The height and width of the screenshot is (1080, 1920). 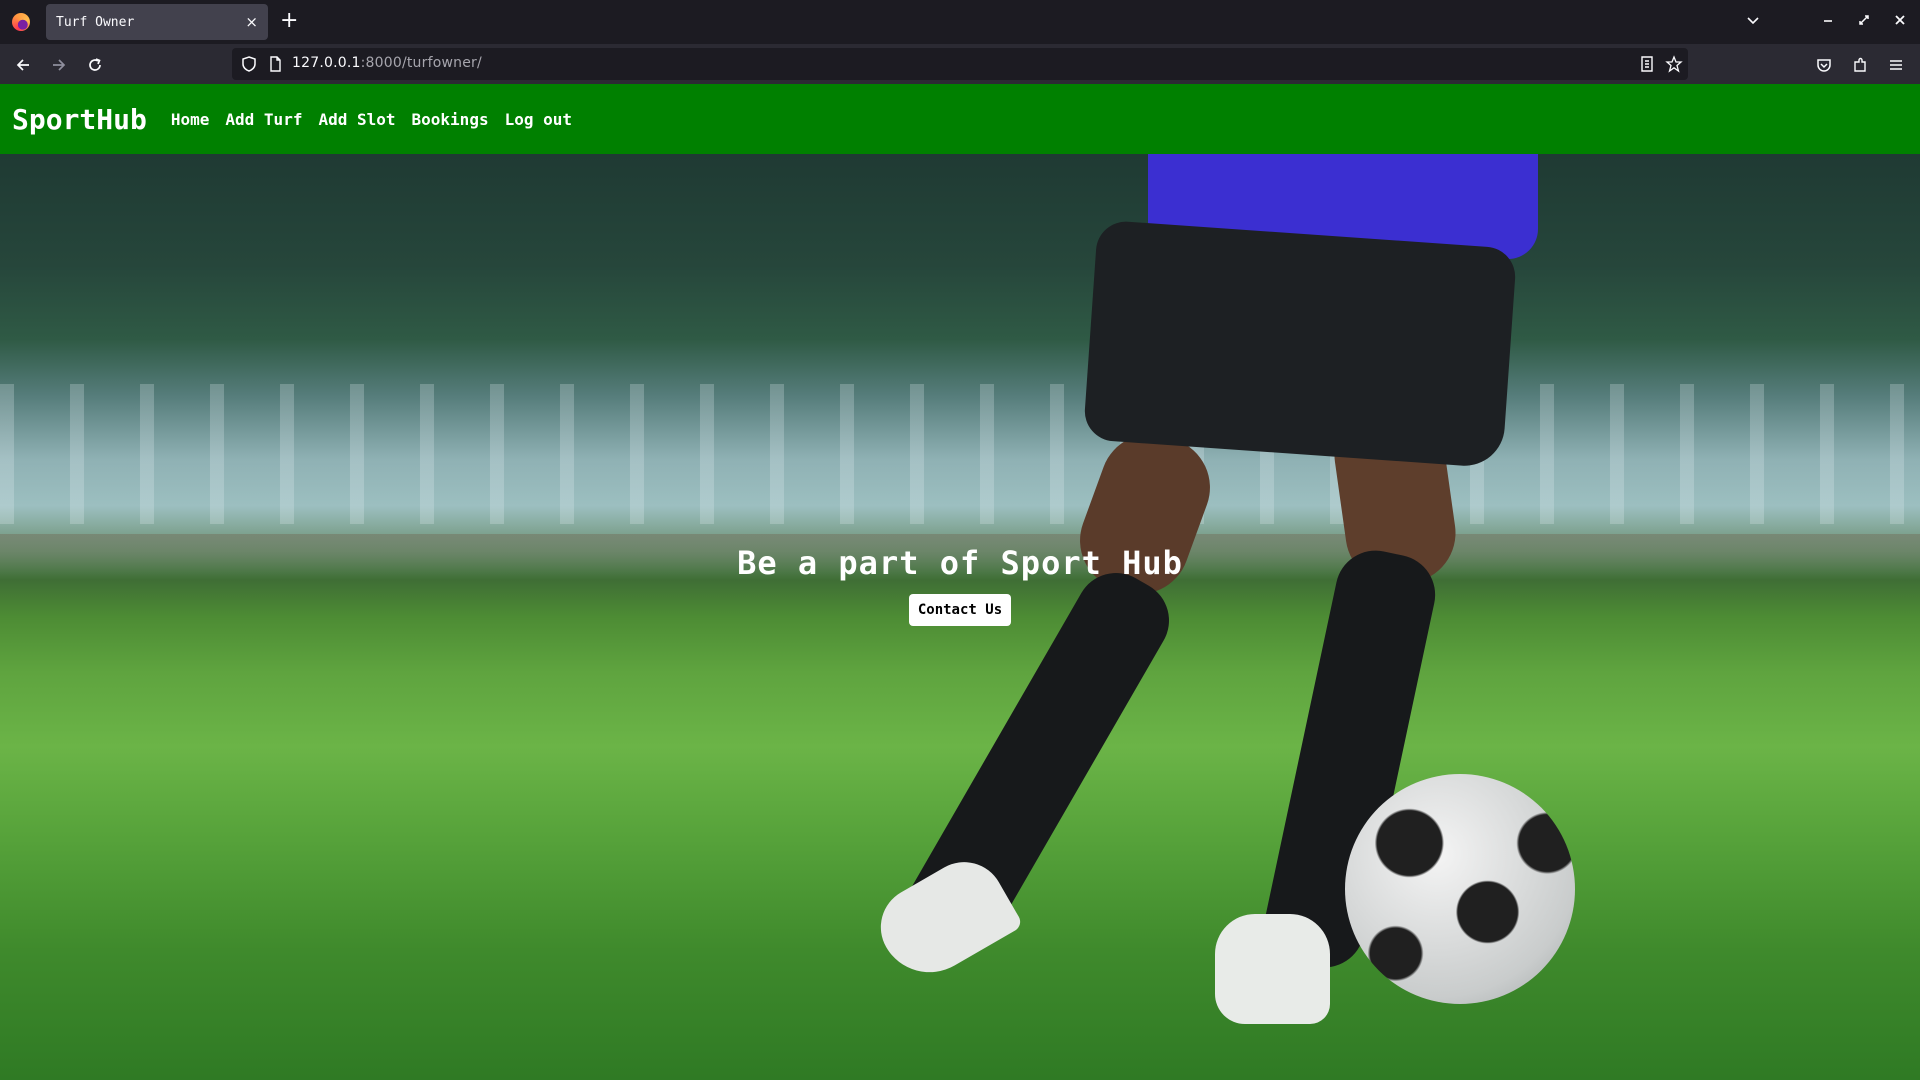 What do you see at coordinates (263, 119) in the screenshot?
I see `nav-link-add-turf: Add Turf` at bounding box center [263, 119].